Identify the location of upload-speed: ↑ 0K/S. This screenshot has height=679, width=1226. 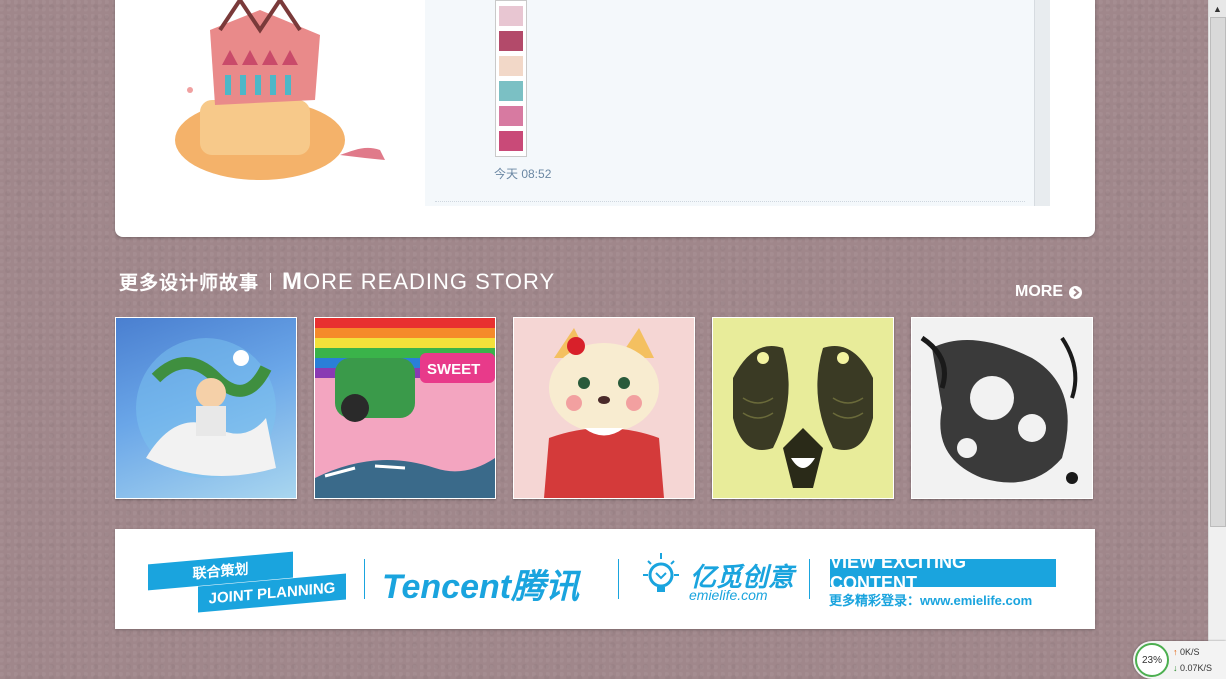
(1186, 652).